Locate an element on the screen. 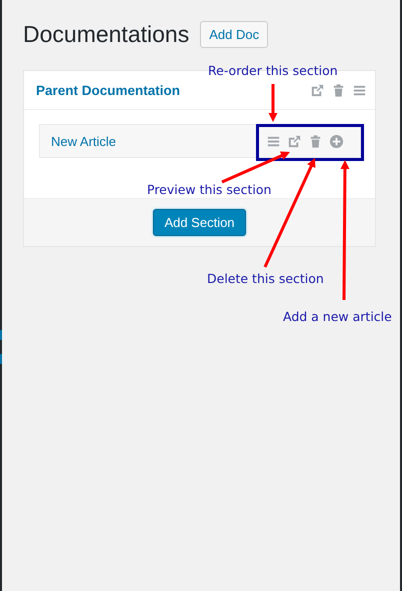 This screenshot has width=402, height=591. annotation-arrow is located at coordinates (273, 103).